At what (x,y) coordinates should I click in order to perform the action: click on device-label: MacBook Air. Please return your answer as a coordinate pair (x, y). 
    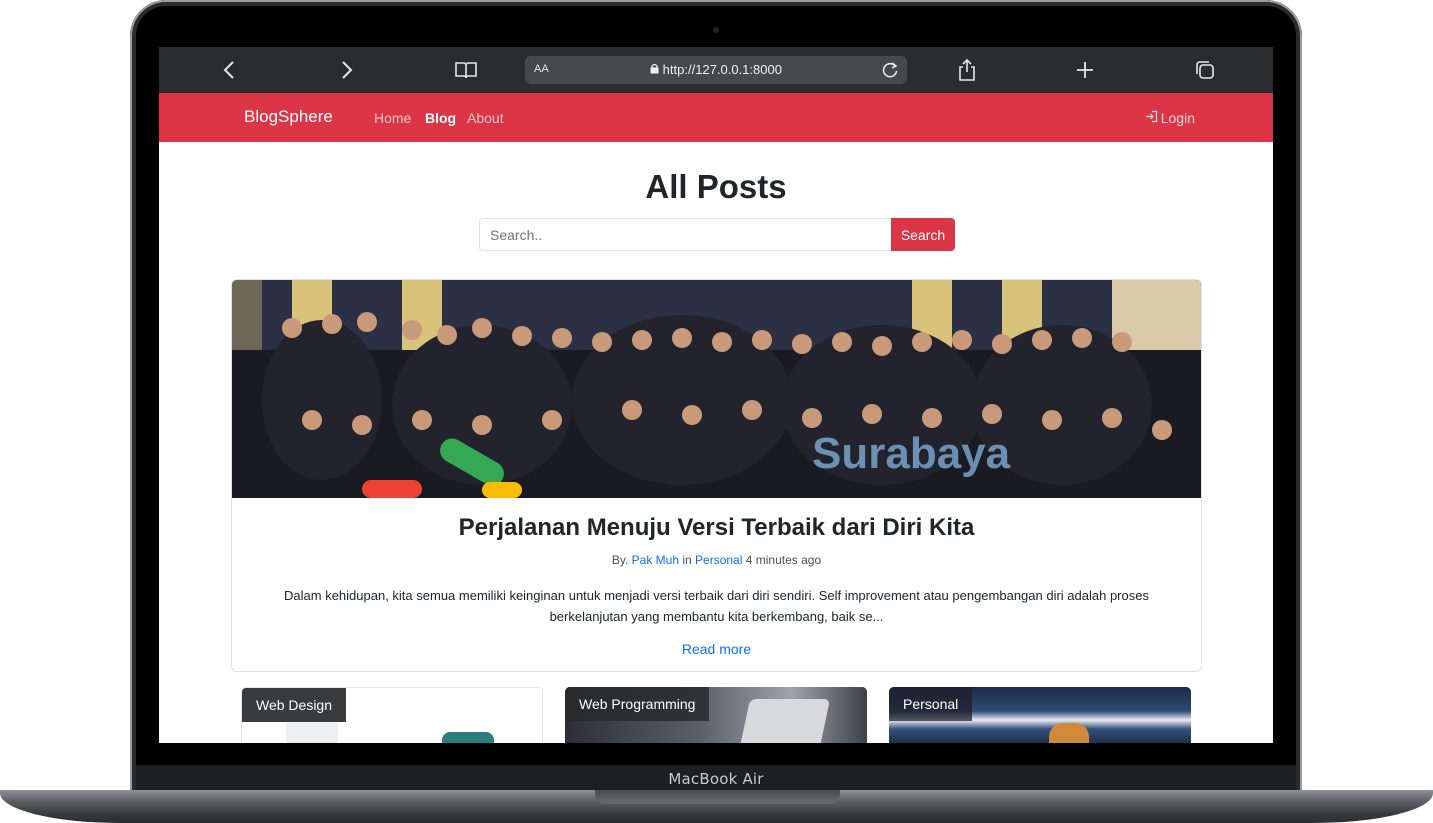
    Looking at the image, I should click on (716, 779).